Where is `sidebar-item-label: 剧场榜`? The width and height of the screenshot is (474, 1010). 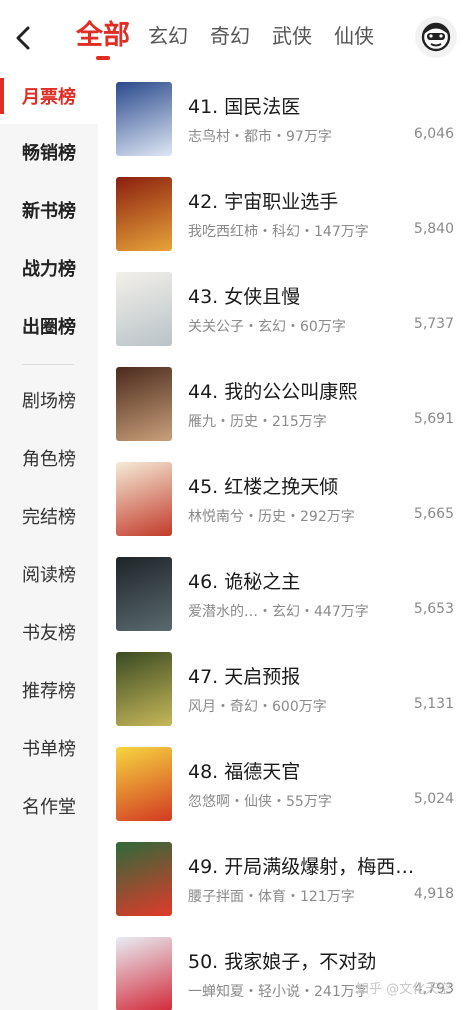
sidebar-item-label: 剧场榜 is located at coordinates (49, 401).